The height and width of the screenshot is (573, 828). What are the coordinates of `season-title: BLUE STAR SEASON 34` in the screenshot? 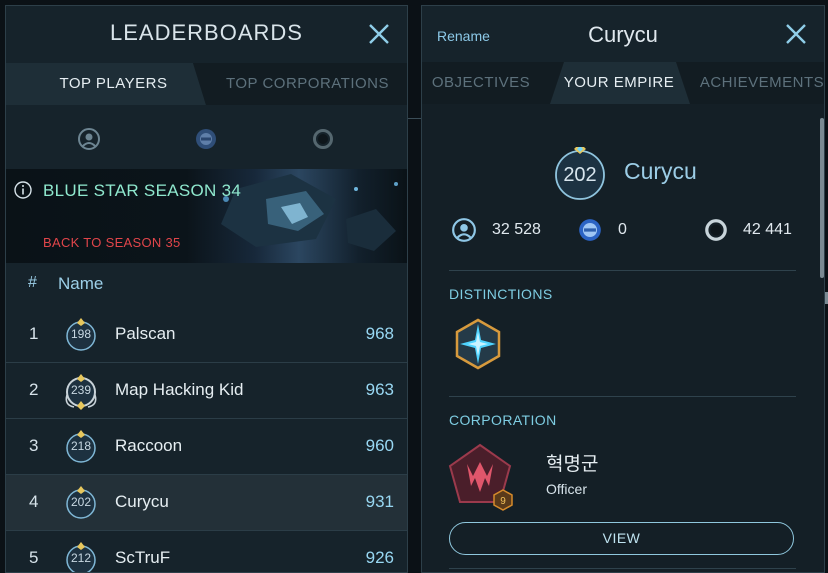 It's located at (142, 190).